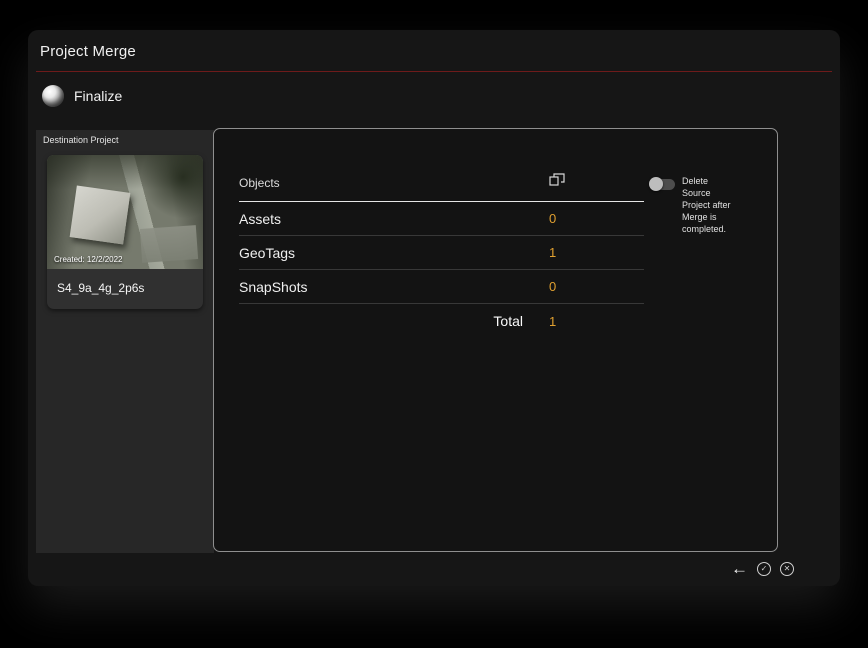  Describe the element at coordinates (434, 49) in the screenshot. I see `titlebar: Project Merge` at that location.